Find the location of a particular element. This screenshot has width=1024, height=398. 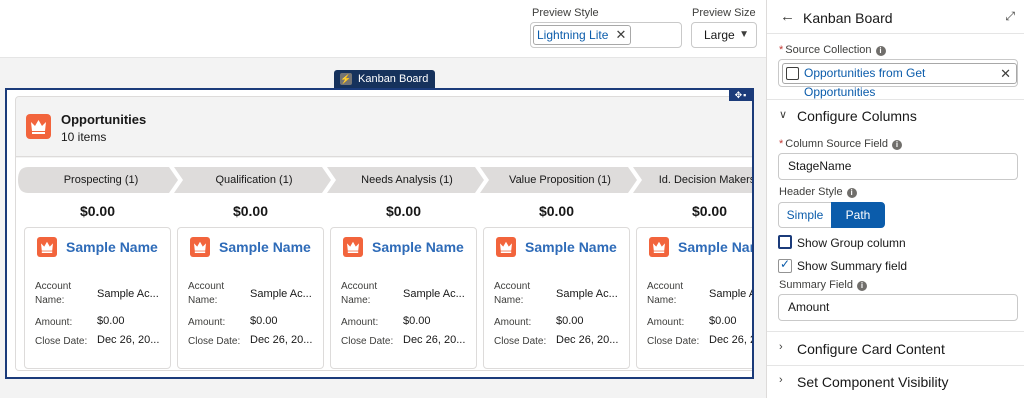

preview-size-label: Preview Size is located at coordinates (724, 13).